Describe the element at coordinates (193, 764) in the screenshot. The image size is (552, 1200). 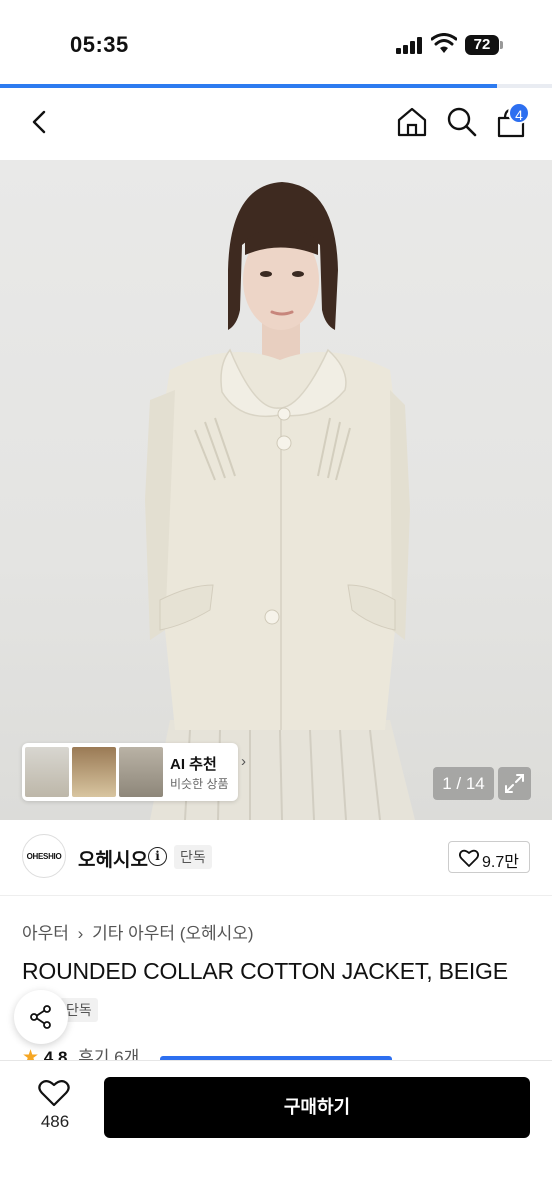
I see `ai-recommend-label: AI 추천` at that location.